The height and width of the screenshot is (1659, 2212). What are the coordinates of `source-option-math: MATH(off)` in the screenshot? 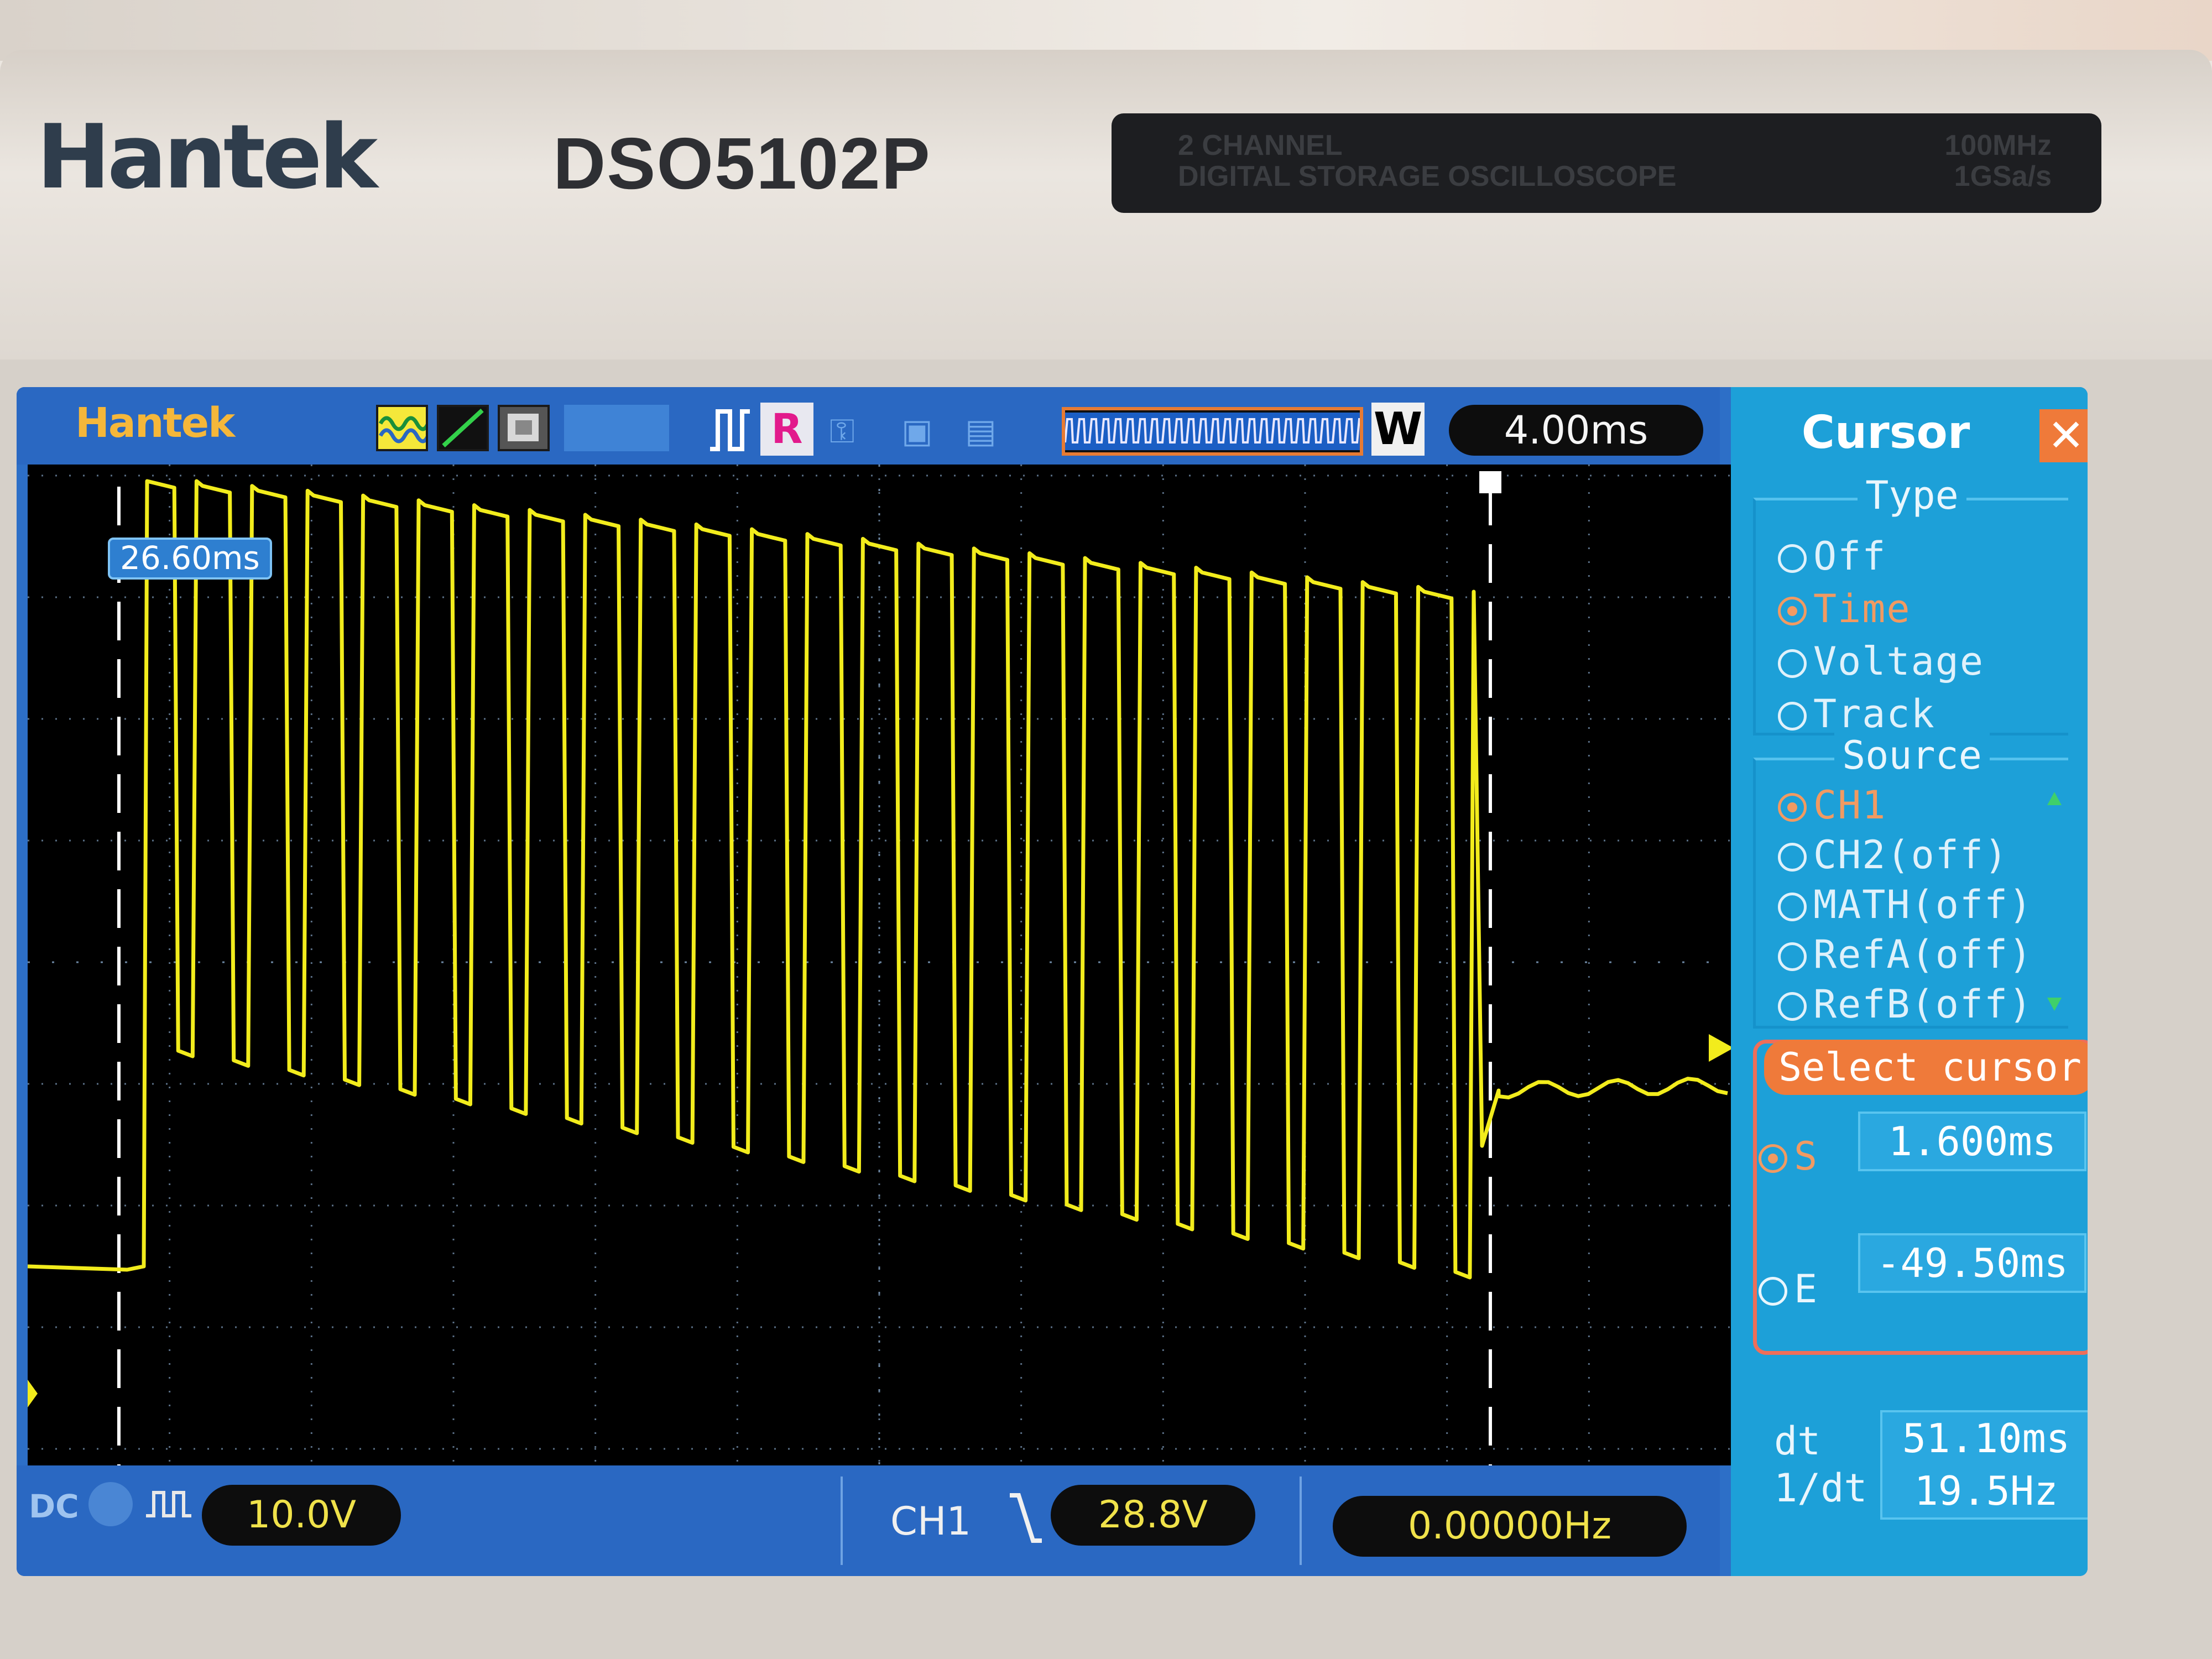 It's located at (1906, 905).